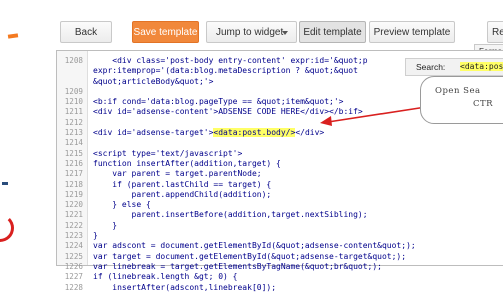  I want to click on line-number: 1209, so click(73, 91).